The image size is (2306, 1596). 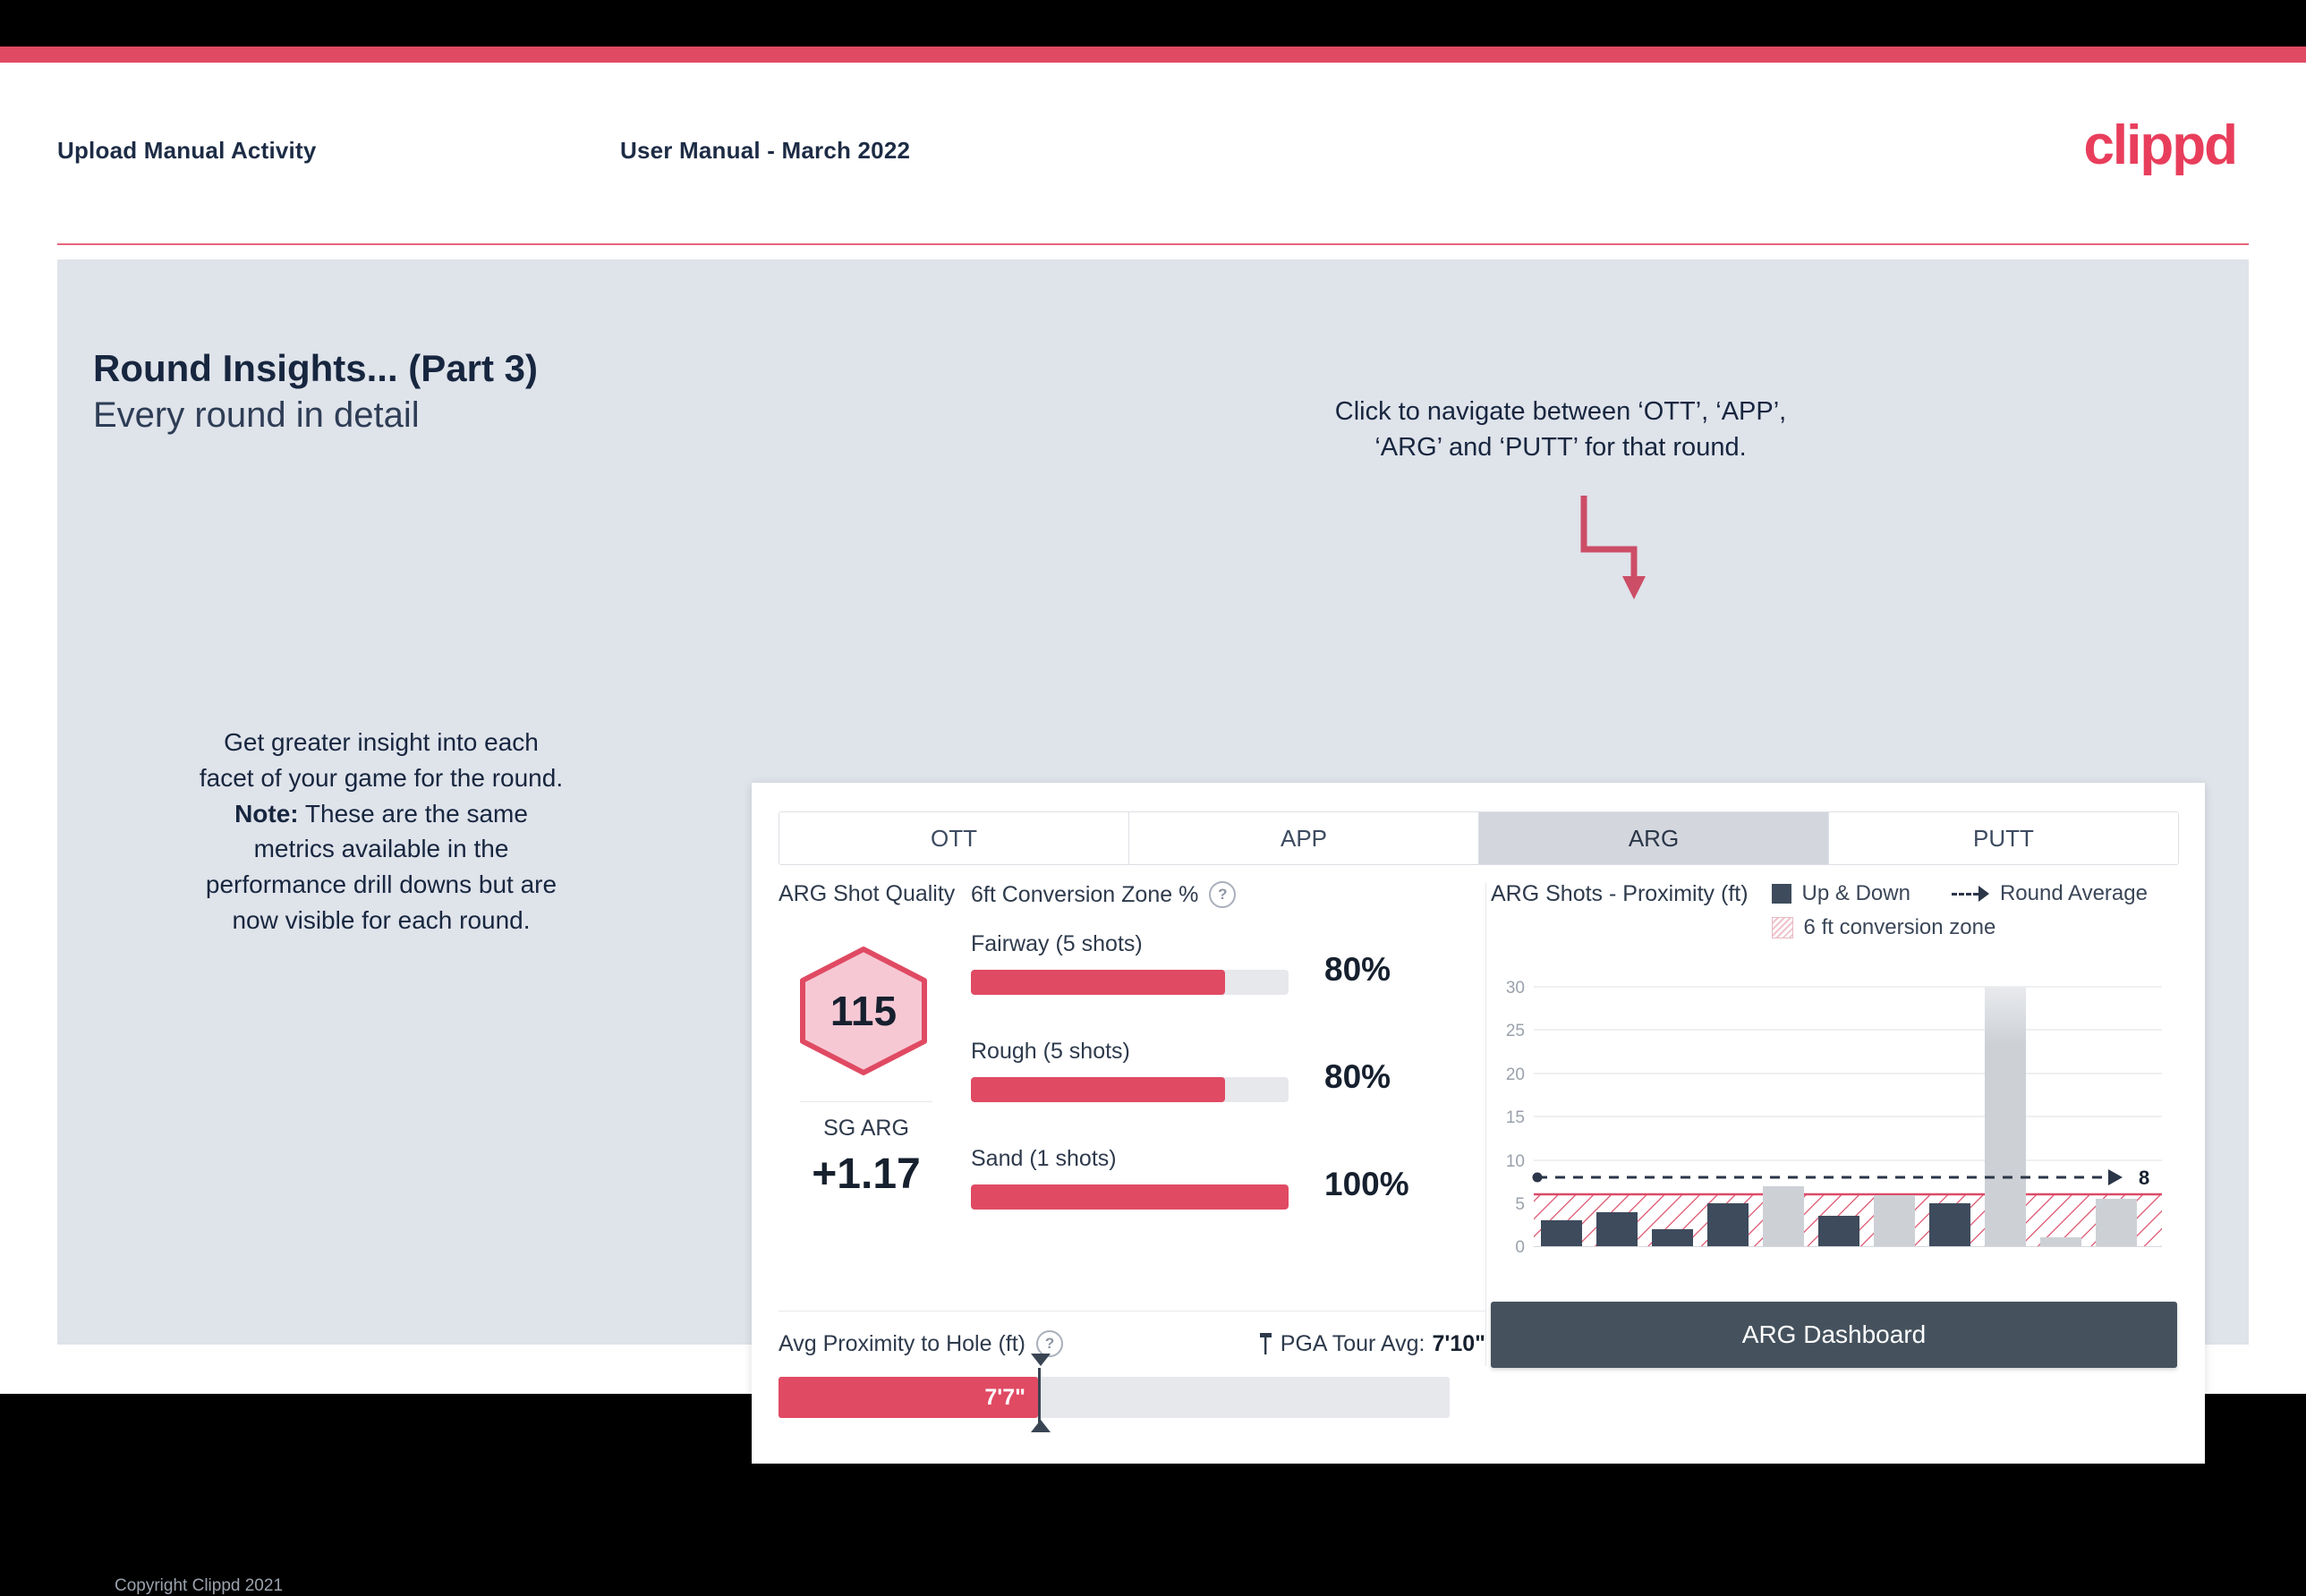 I want to click on tab-arg: ARG, so click(x=1654, y=838).